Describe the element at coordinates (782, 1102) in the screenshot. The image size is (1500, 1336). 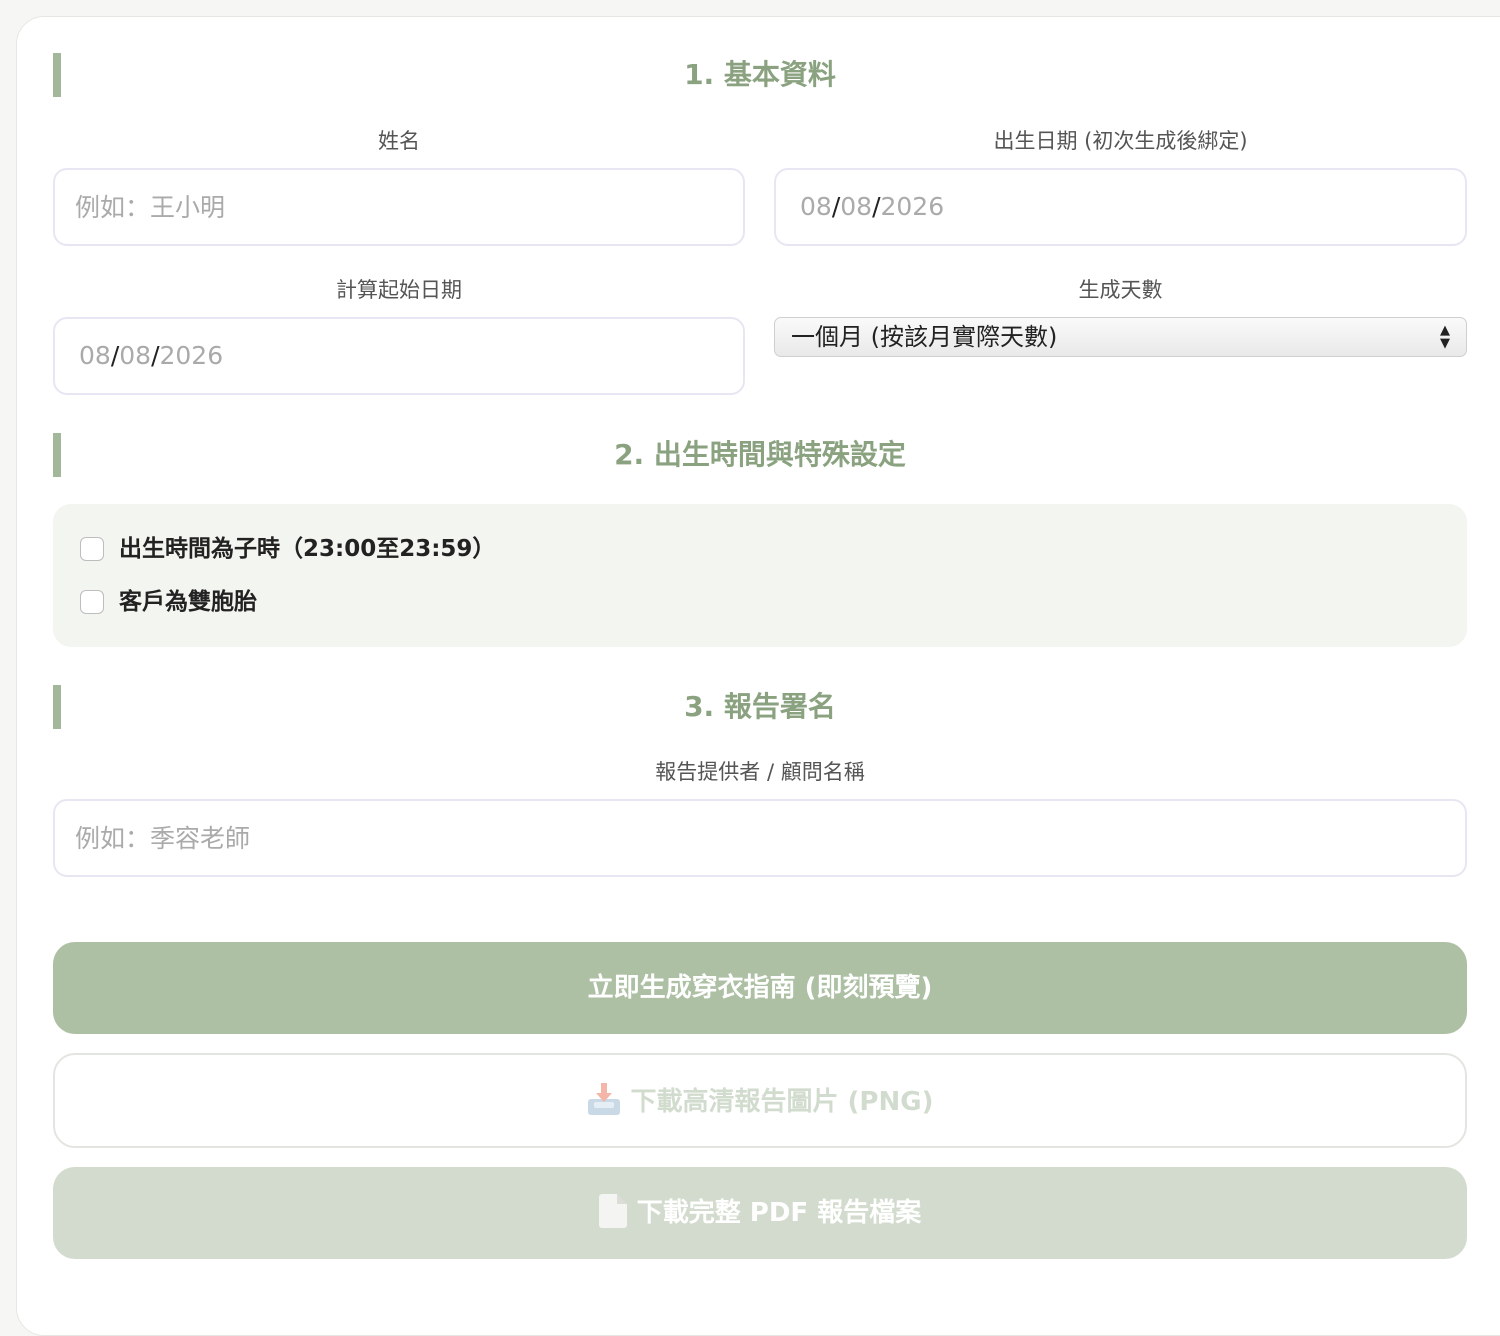
I see `download-png-label: 下載高清報告圖片 (PNG)` at that location.